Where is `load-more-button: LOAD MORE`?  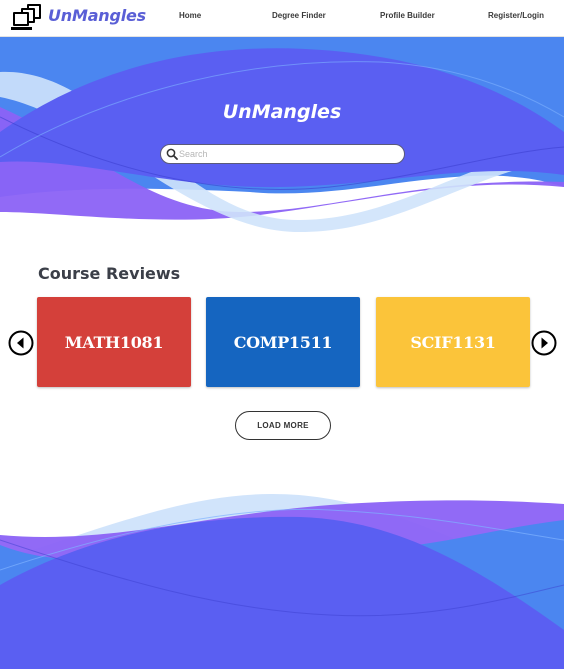
load-more-button: LOAD MORE is located at coordinates (283, 425).